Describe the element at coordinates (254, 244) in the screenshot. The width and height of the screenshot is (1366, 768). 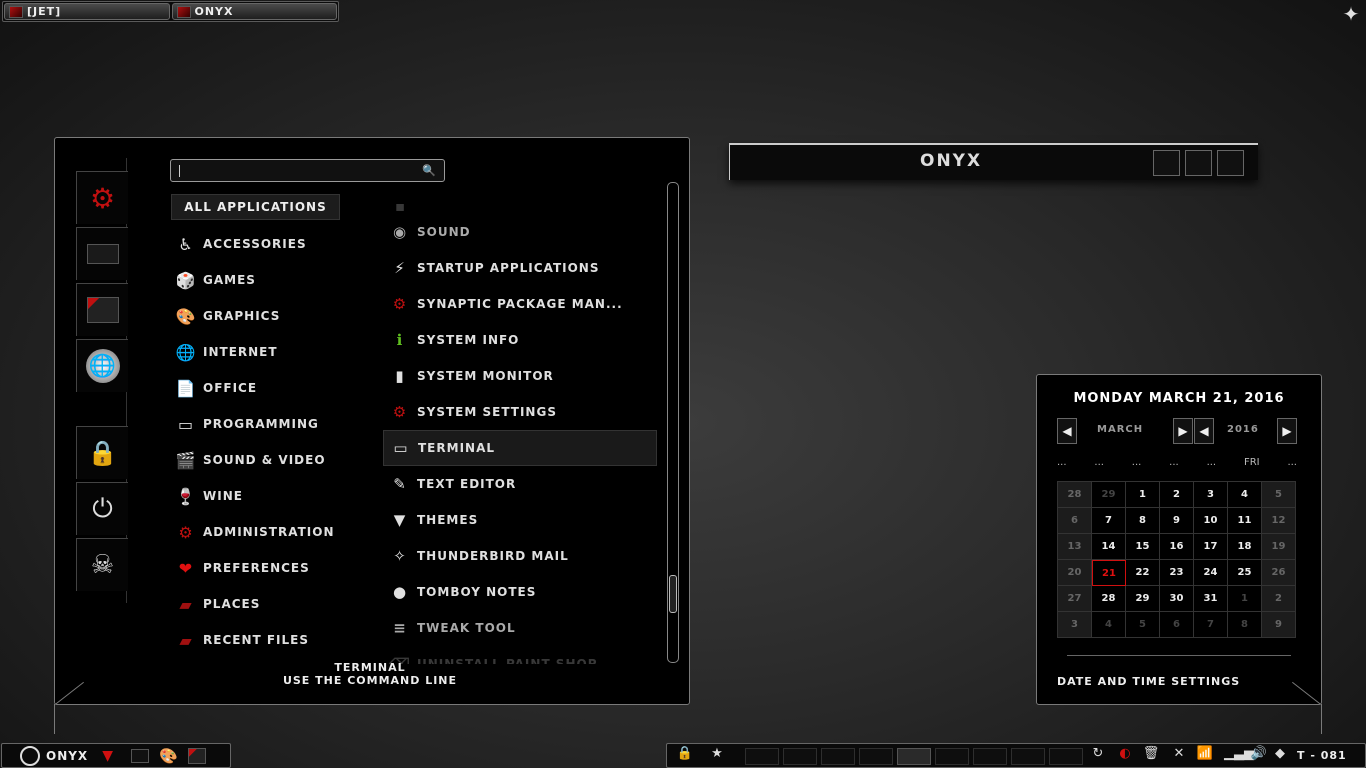
I see `category-item: ♿ ACCESSORIES` at that location.